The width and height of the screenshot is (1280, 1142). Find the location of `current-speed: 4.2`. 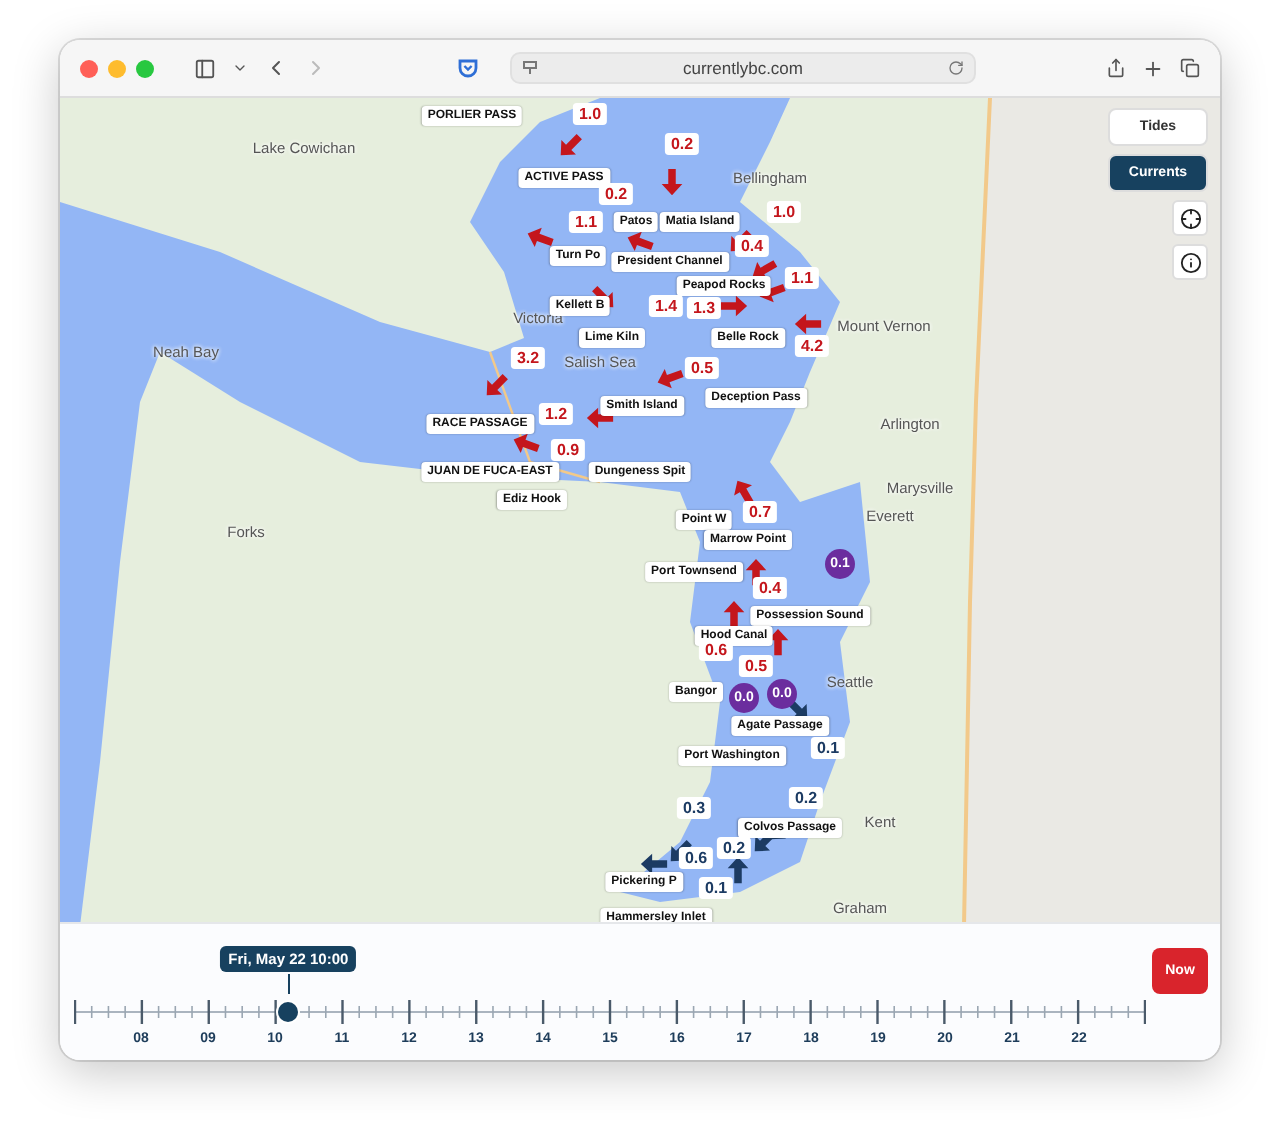

current-speed: 4.2 is located at coordinates (812, 346).